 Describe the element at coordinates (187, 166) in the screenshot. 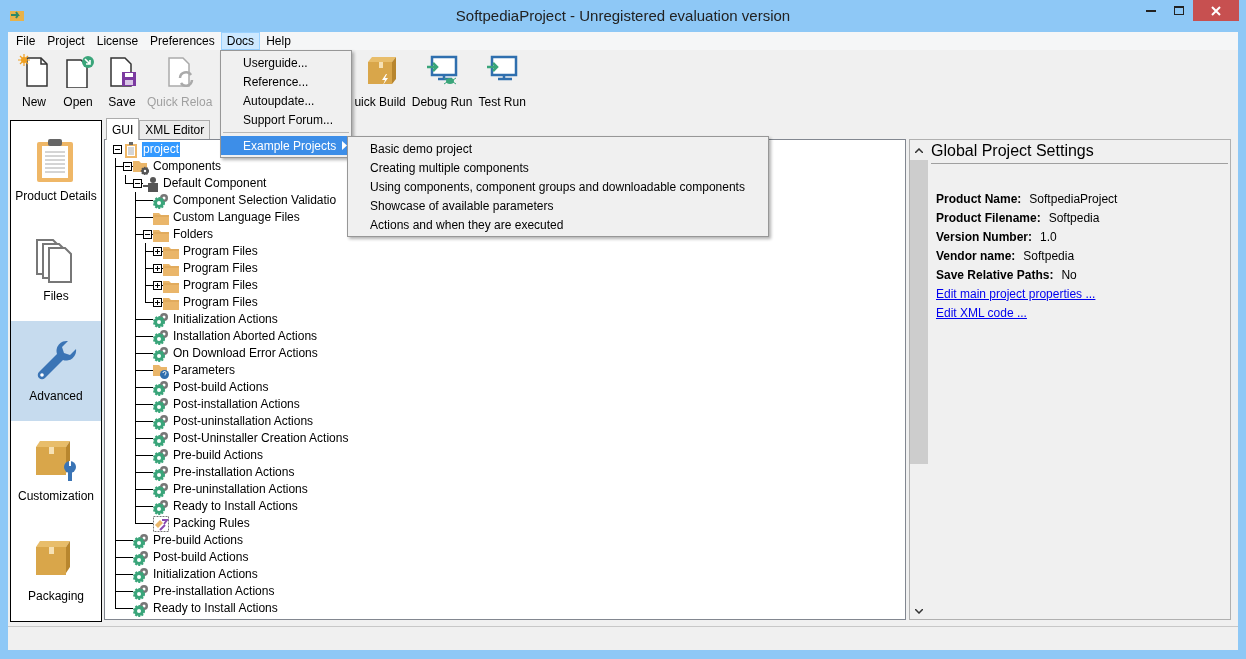

I see `tree-item: Components` at that location.